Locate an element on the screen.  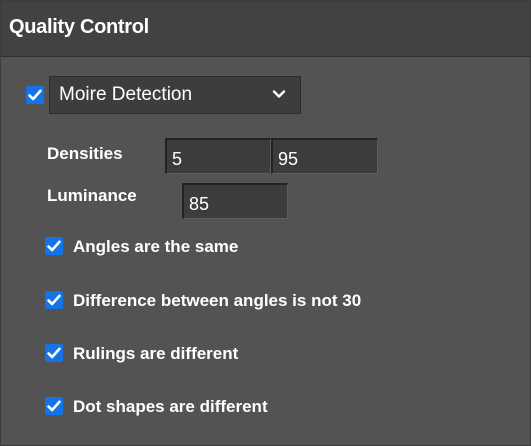
densities-label: Densities is located at coordinates (85, 153).